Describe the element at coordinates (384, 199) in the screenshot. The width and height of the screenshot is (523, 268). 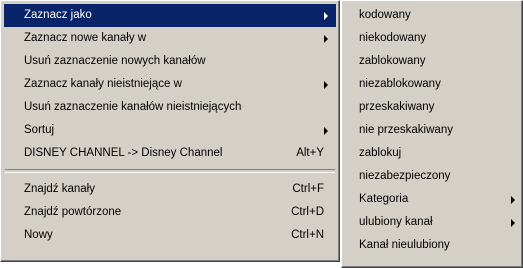
I see `menu-item-label: Kategoria` at that location.